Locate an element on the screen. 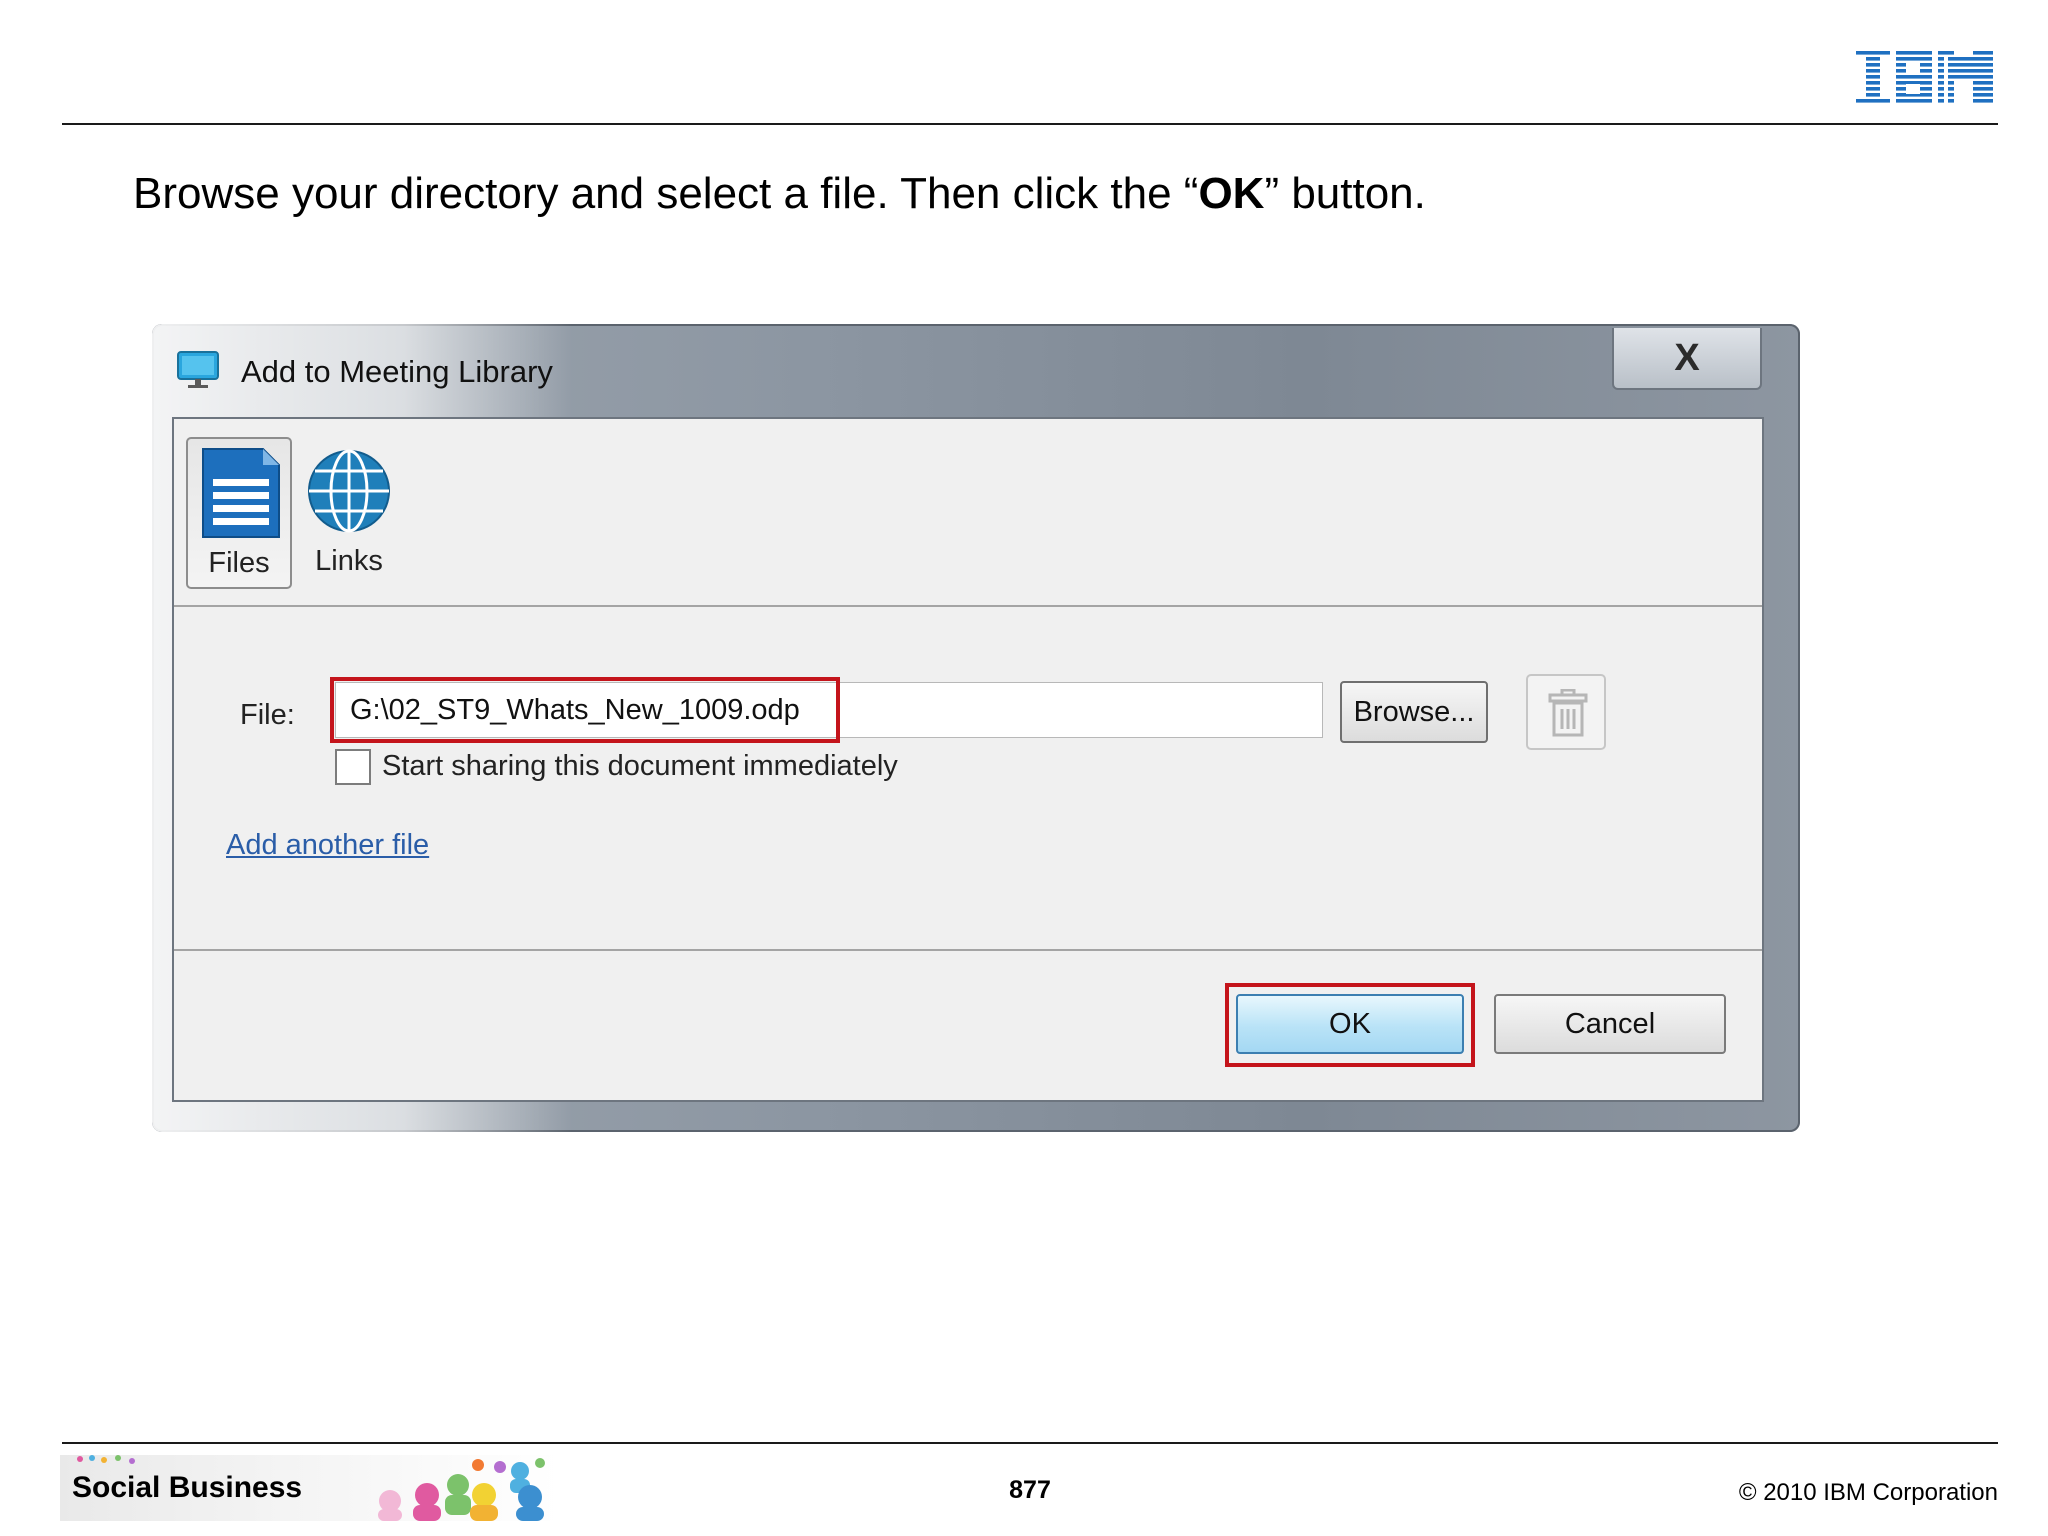  cancel-button: Cancel is located at coordinates (1610, 1024).